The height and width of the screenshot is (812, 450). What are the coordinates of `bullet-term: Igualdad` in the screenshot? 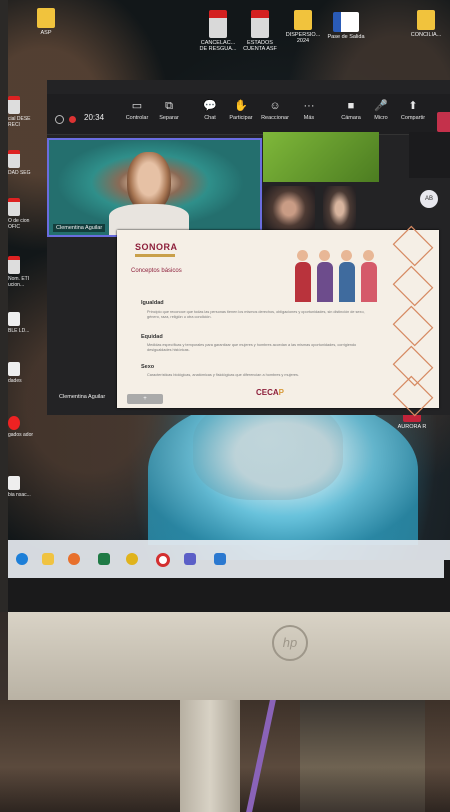 It's located at (152, 303).